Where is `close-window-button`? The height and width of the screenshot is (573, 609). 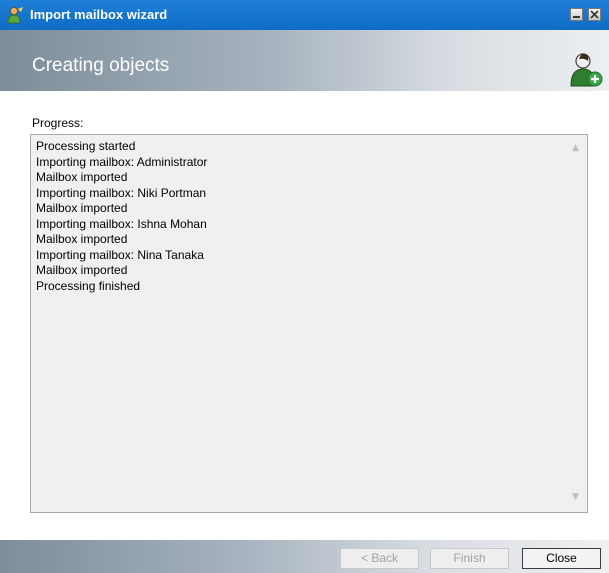
close-window-button is located at coordinates (594, 14).